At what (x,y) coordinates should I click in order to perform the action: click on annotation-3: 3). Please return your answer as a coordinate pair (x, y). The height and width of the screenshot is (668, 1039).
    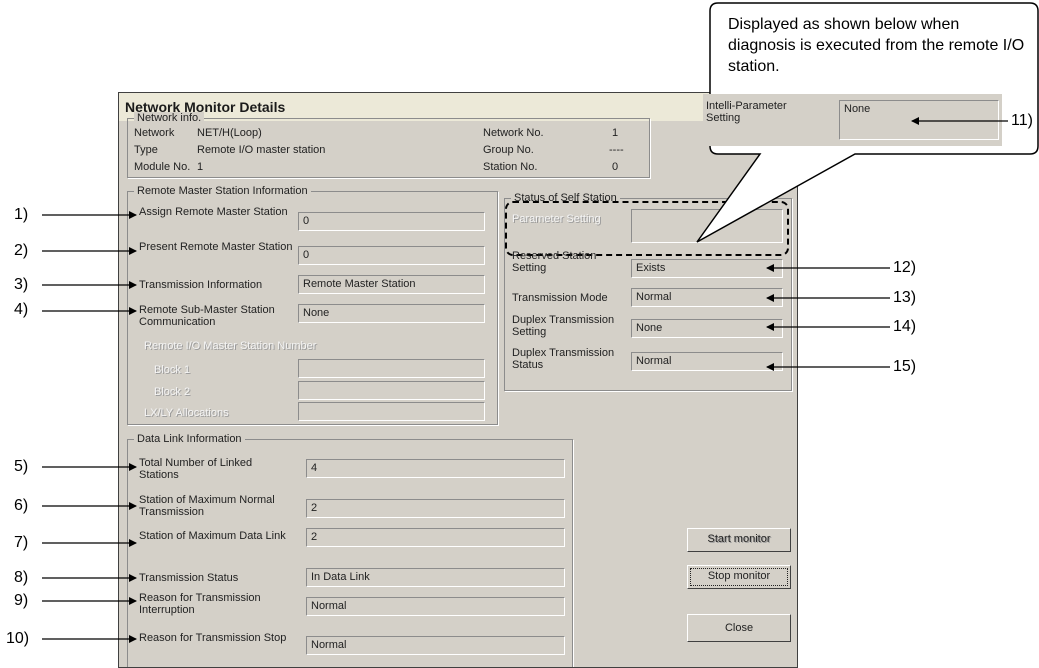
    Looking at the image, I should click on (21, 284).